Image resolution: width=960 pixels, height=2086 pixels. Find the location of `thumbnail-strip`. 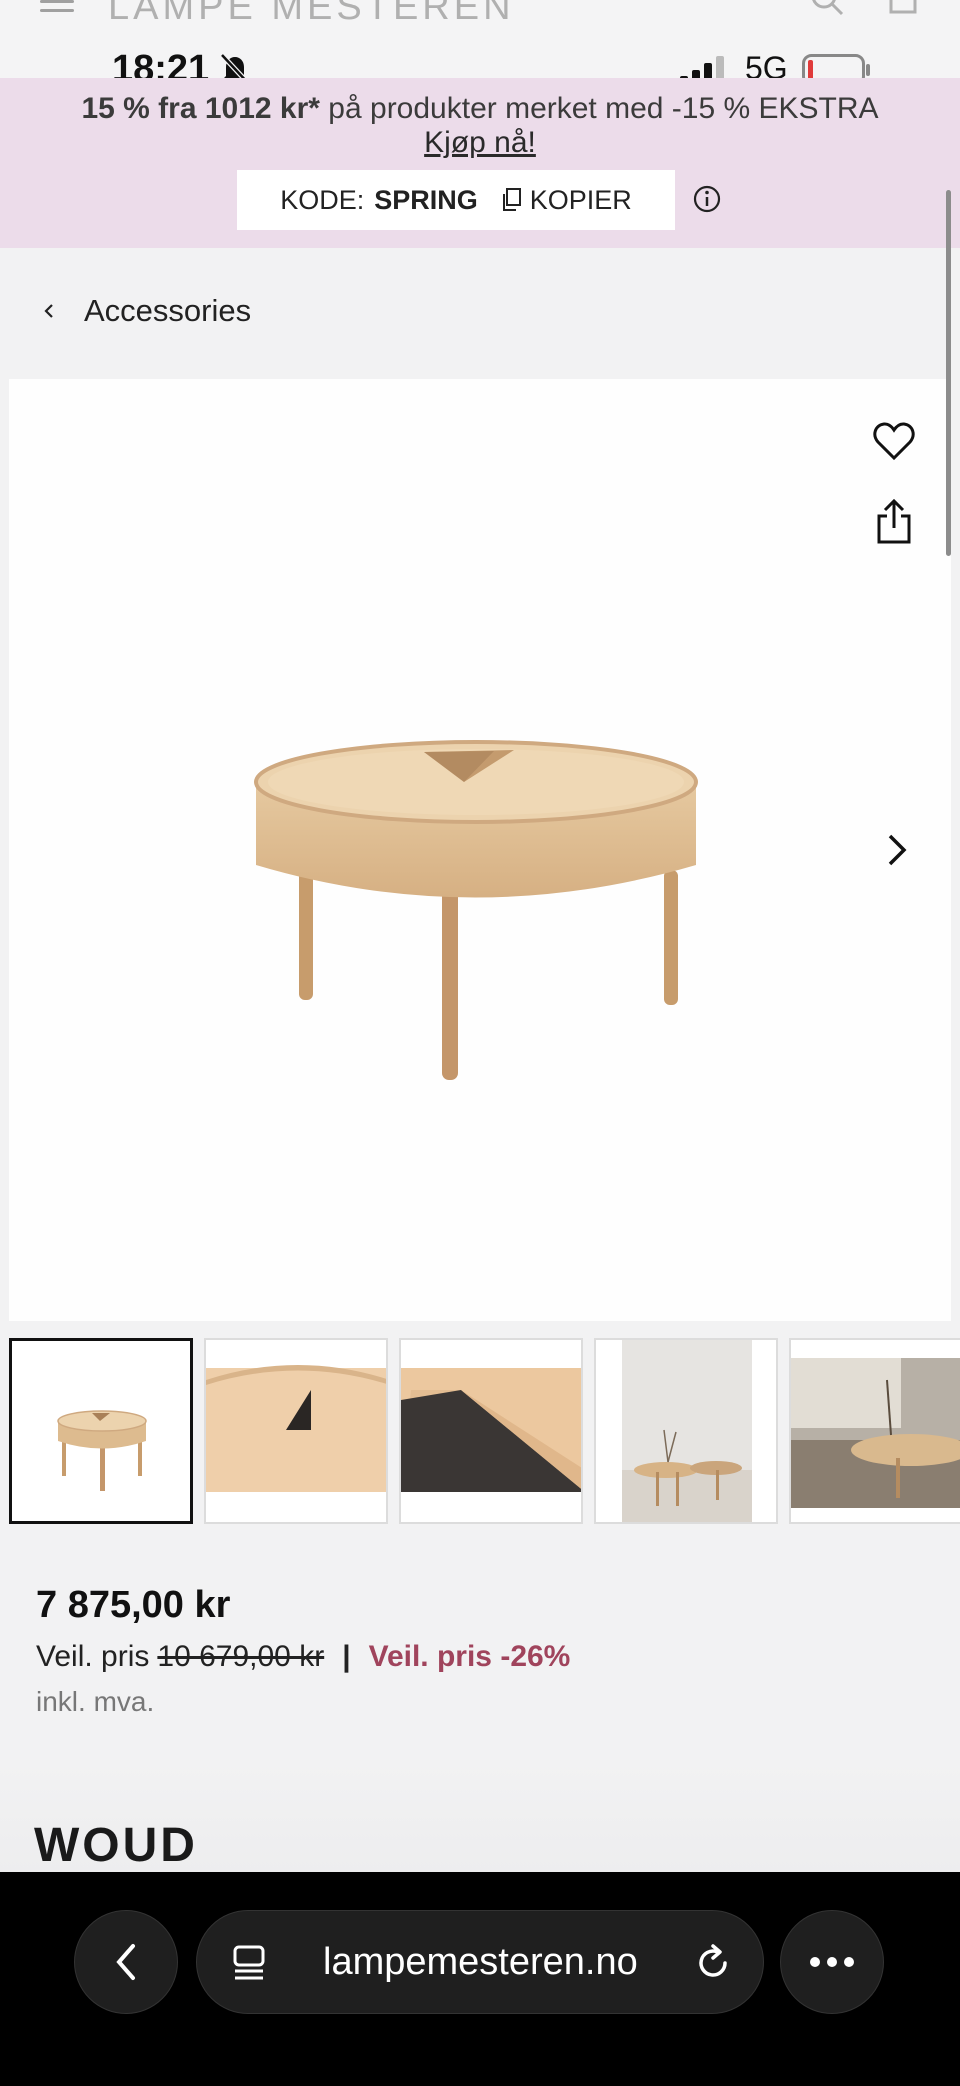

thumbnail-strip is located at coordinates (484, 1431).